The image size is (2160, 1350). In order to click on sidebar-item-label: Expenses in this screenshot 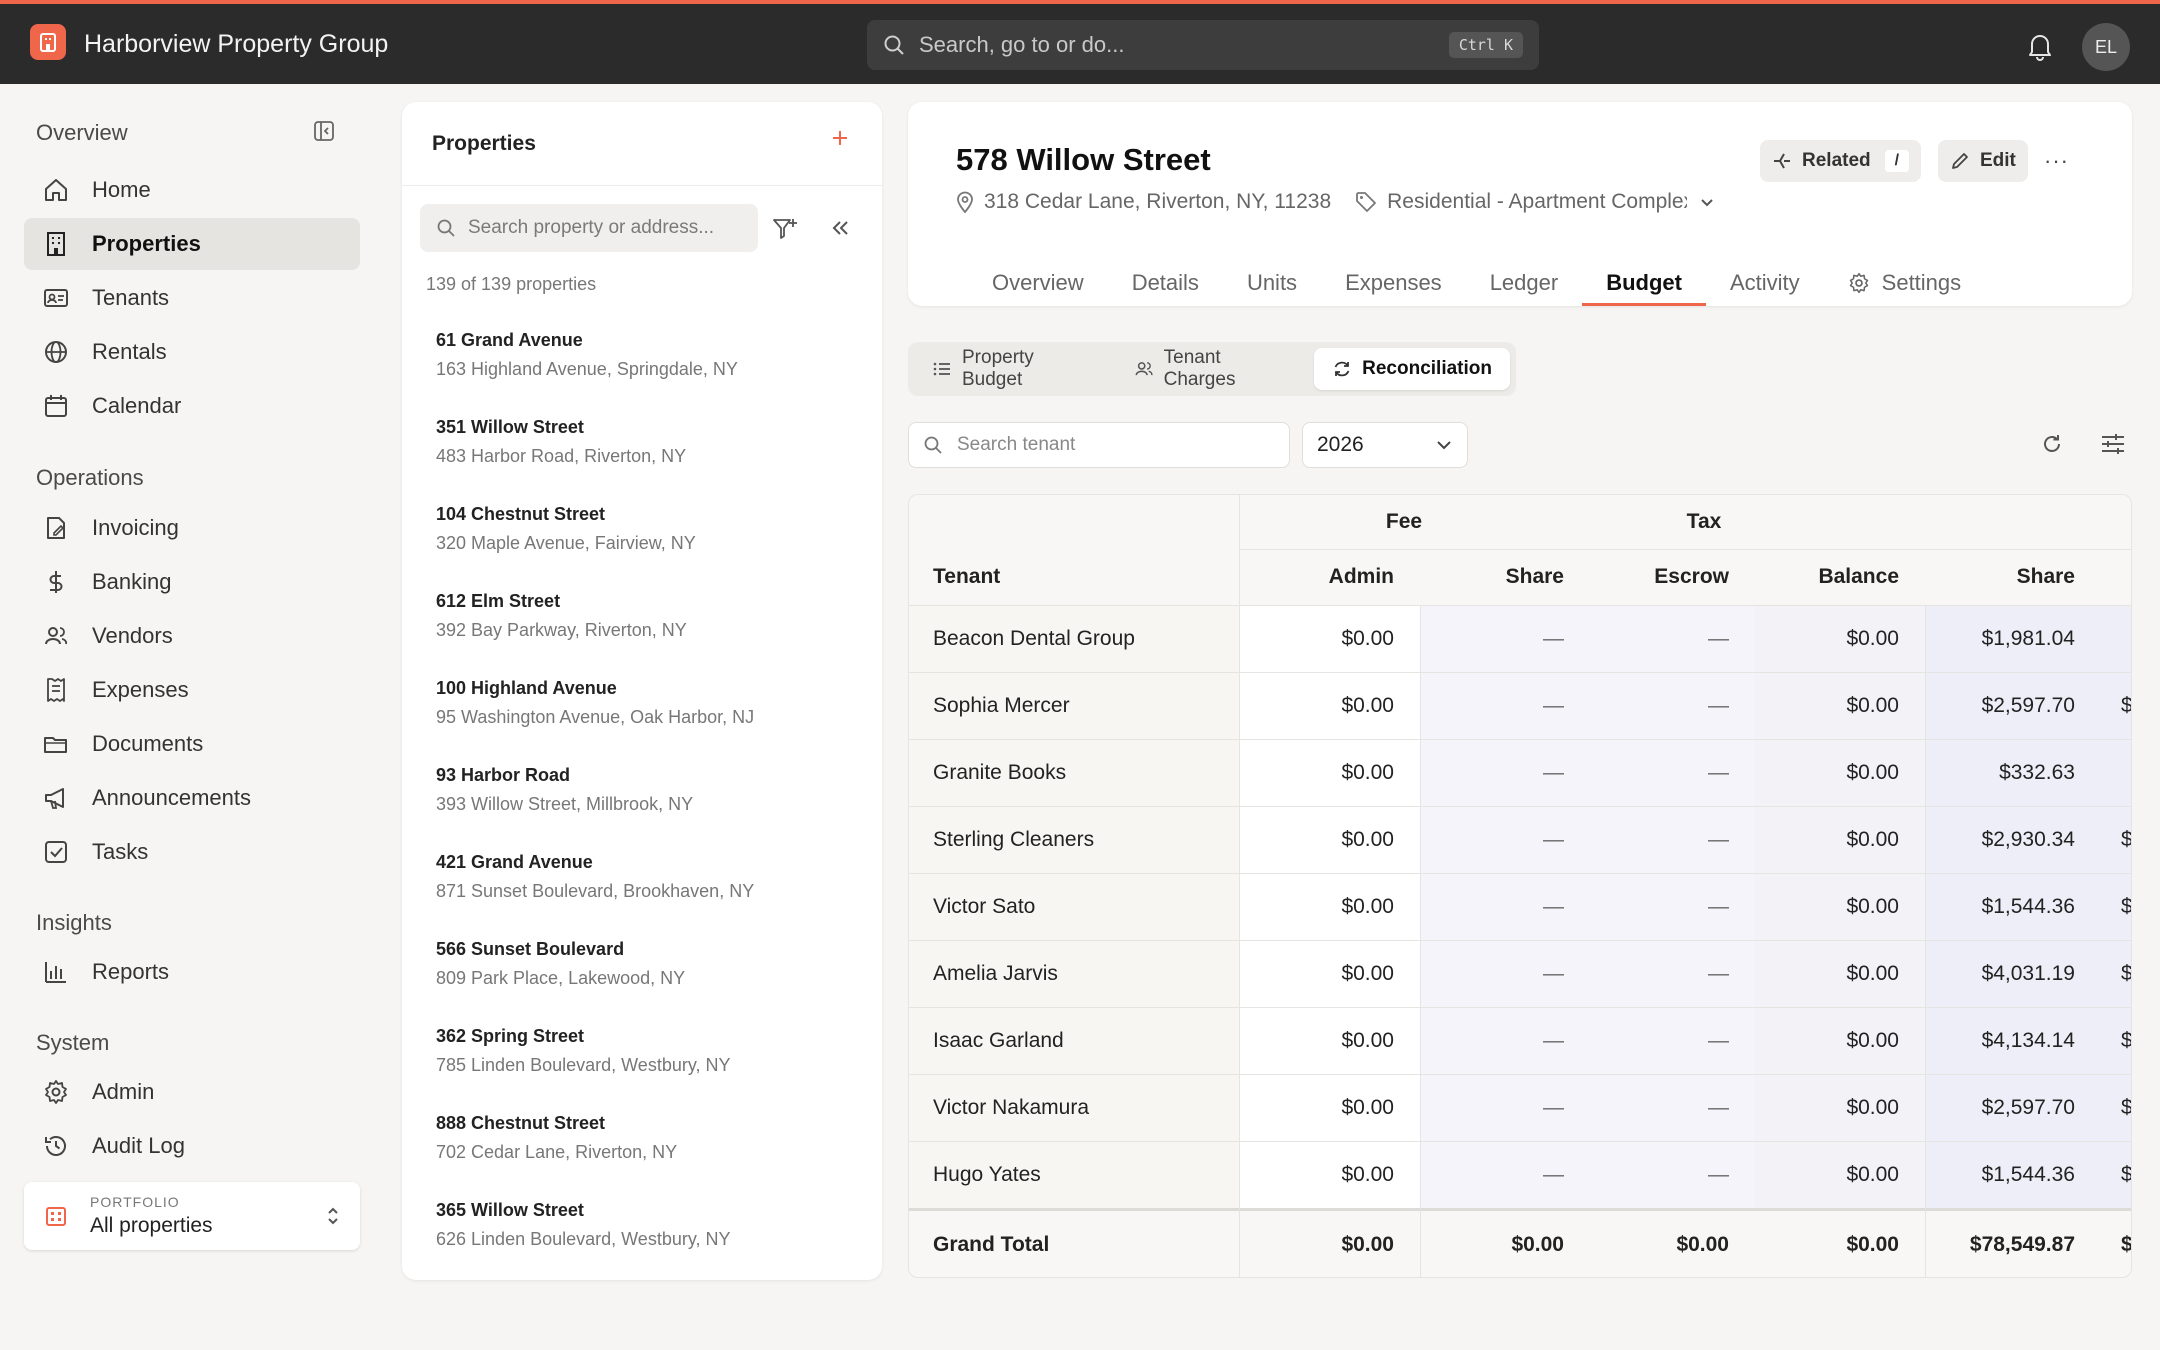, I will do `click(140, 689)`.